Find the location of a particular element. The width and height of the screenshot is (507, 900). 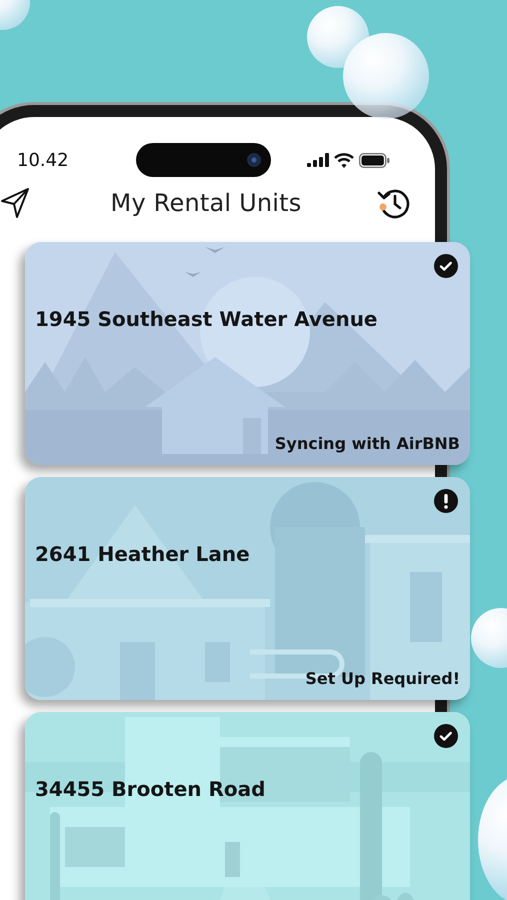

page-title: My Rental Units is located at coordinates (206, 203).